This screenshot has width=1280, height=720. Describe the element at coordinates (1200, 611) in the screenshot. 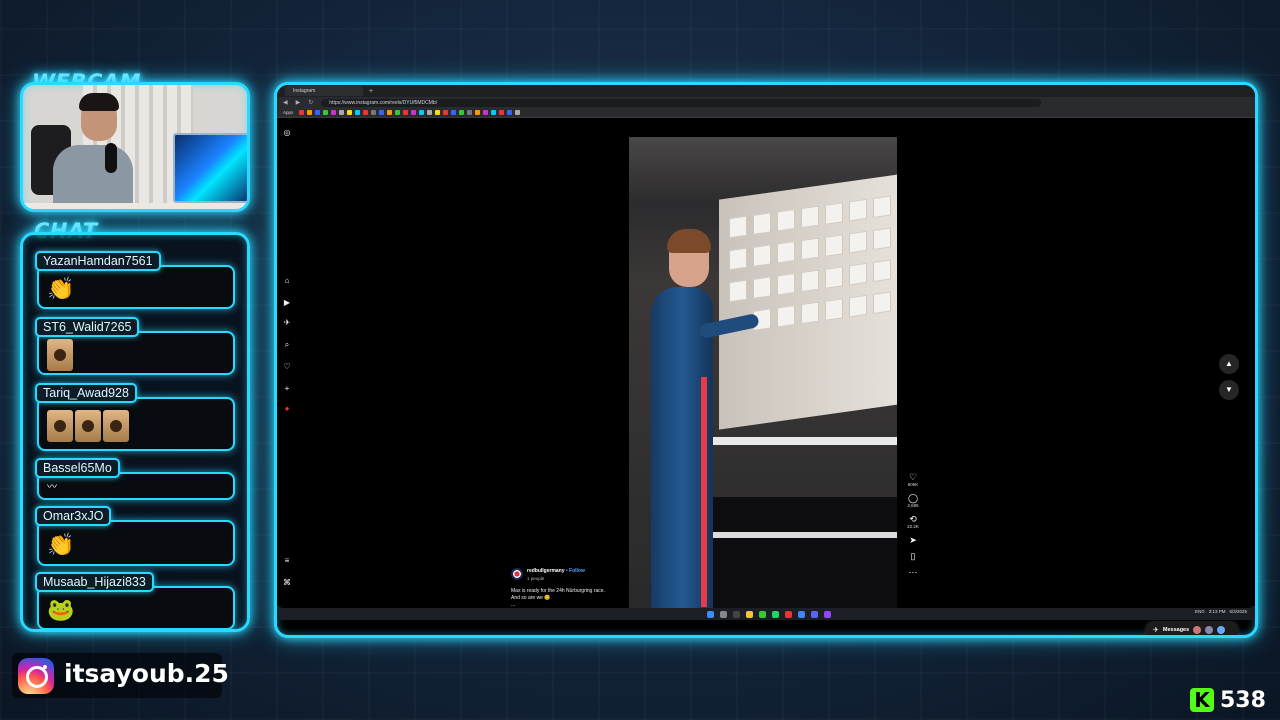

I see `language-indicator: ENG` at that location.